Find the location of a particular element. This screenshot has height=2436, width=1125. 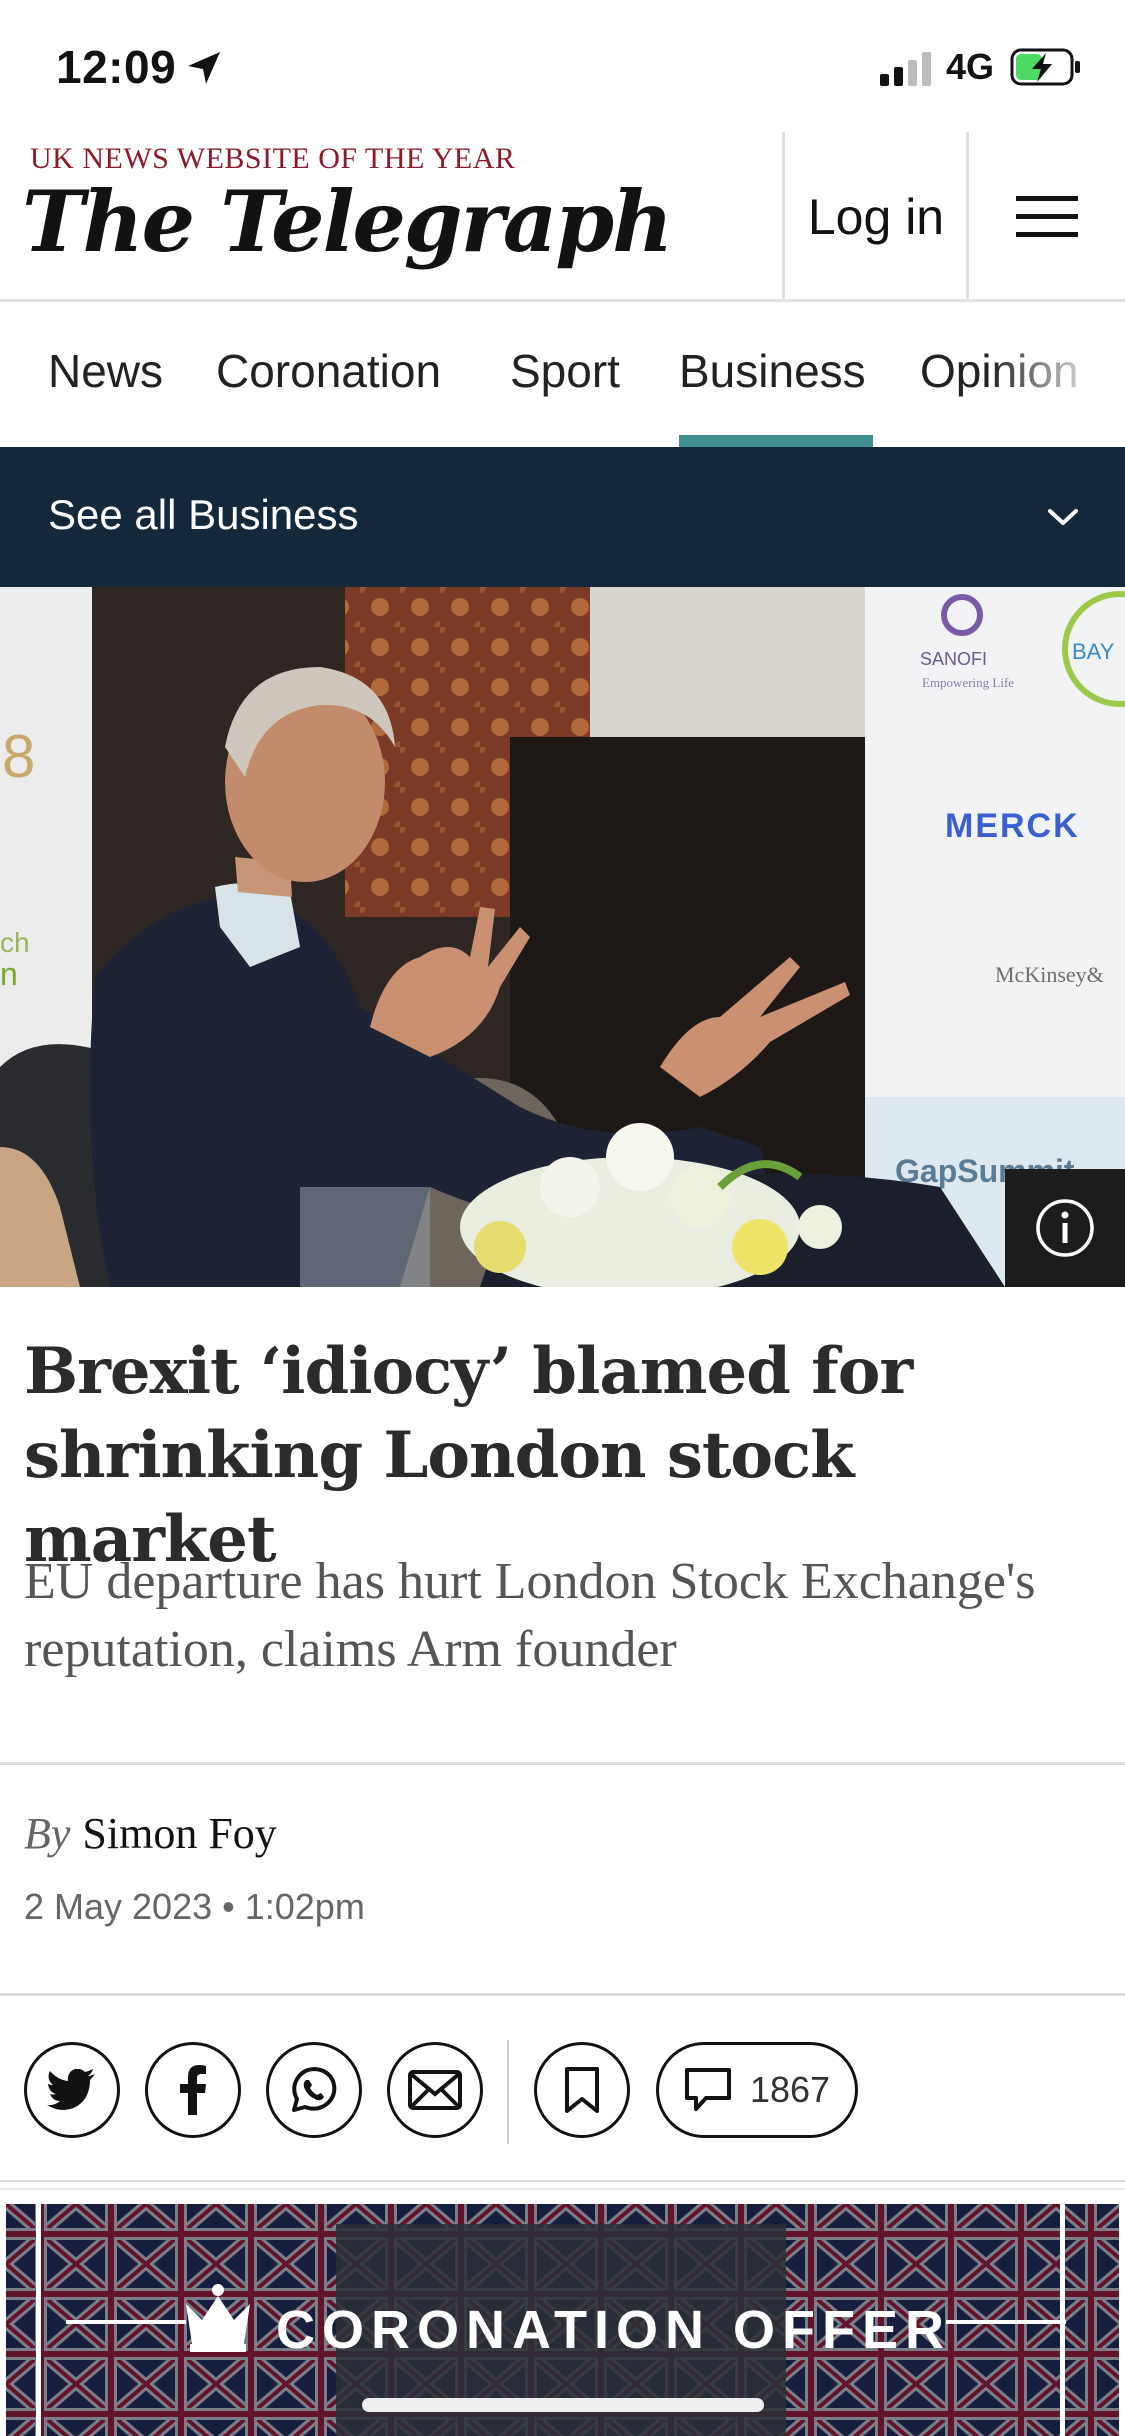

active-tab-indicator is located at coordinates (776, 441).